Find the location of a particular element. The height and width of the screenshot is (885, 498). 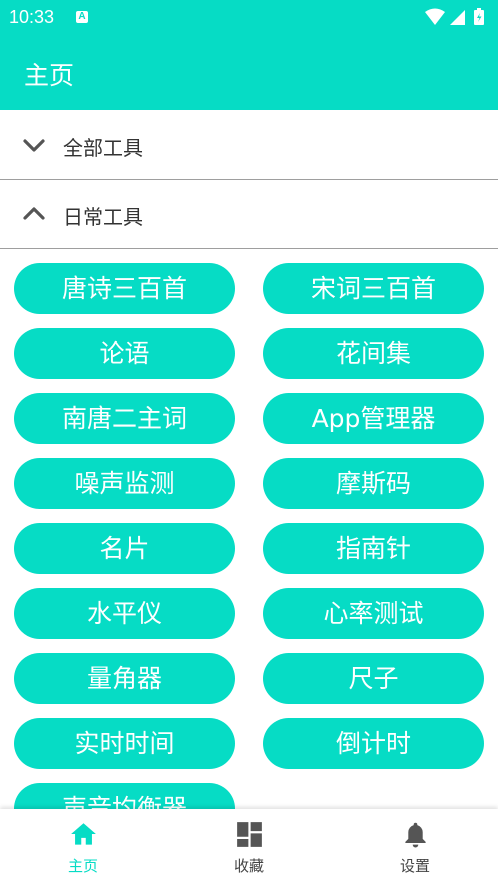

nav-favorites: 收藏 is located at coordinates (249, 847).